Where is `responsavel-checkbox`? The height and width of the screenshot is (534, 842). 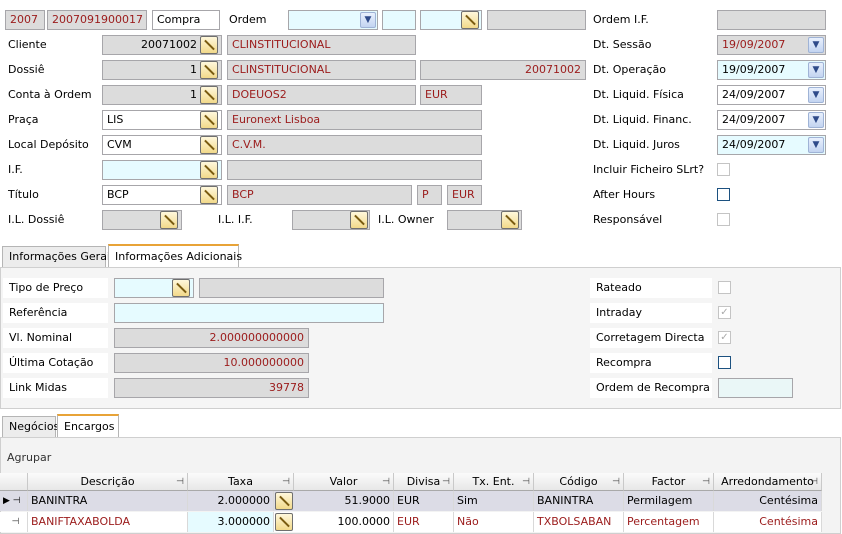 responsavel-checkbox is located at coordinates (723, 219).